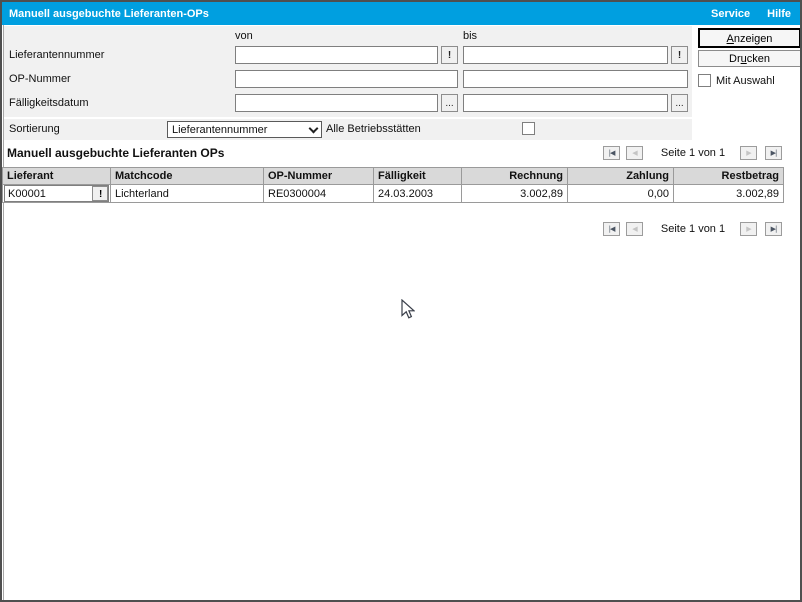 This screenshot has height=602, width=802. Describe the element at coordinates (528, 128) in the screenshot. I see `alle-betriebsstaetten-checkbox` at that location.